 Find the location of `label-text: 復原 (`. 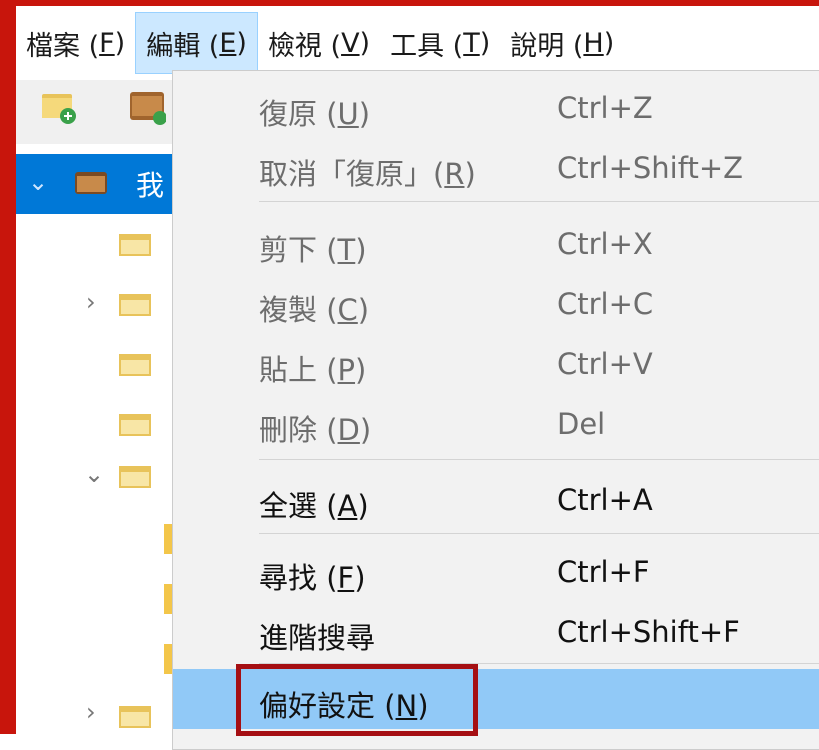

label-text: 復原 ( is located at coordinates (298, 114).